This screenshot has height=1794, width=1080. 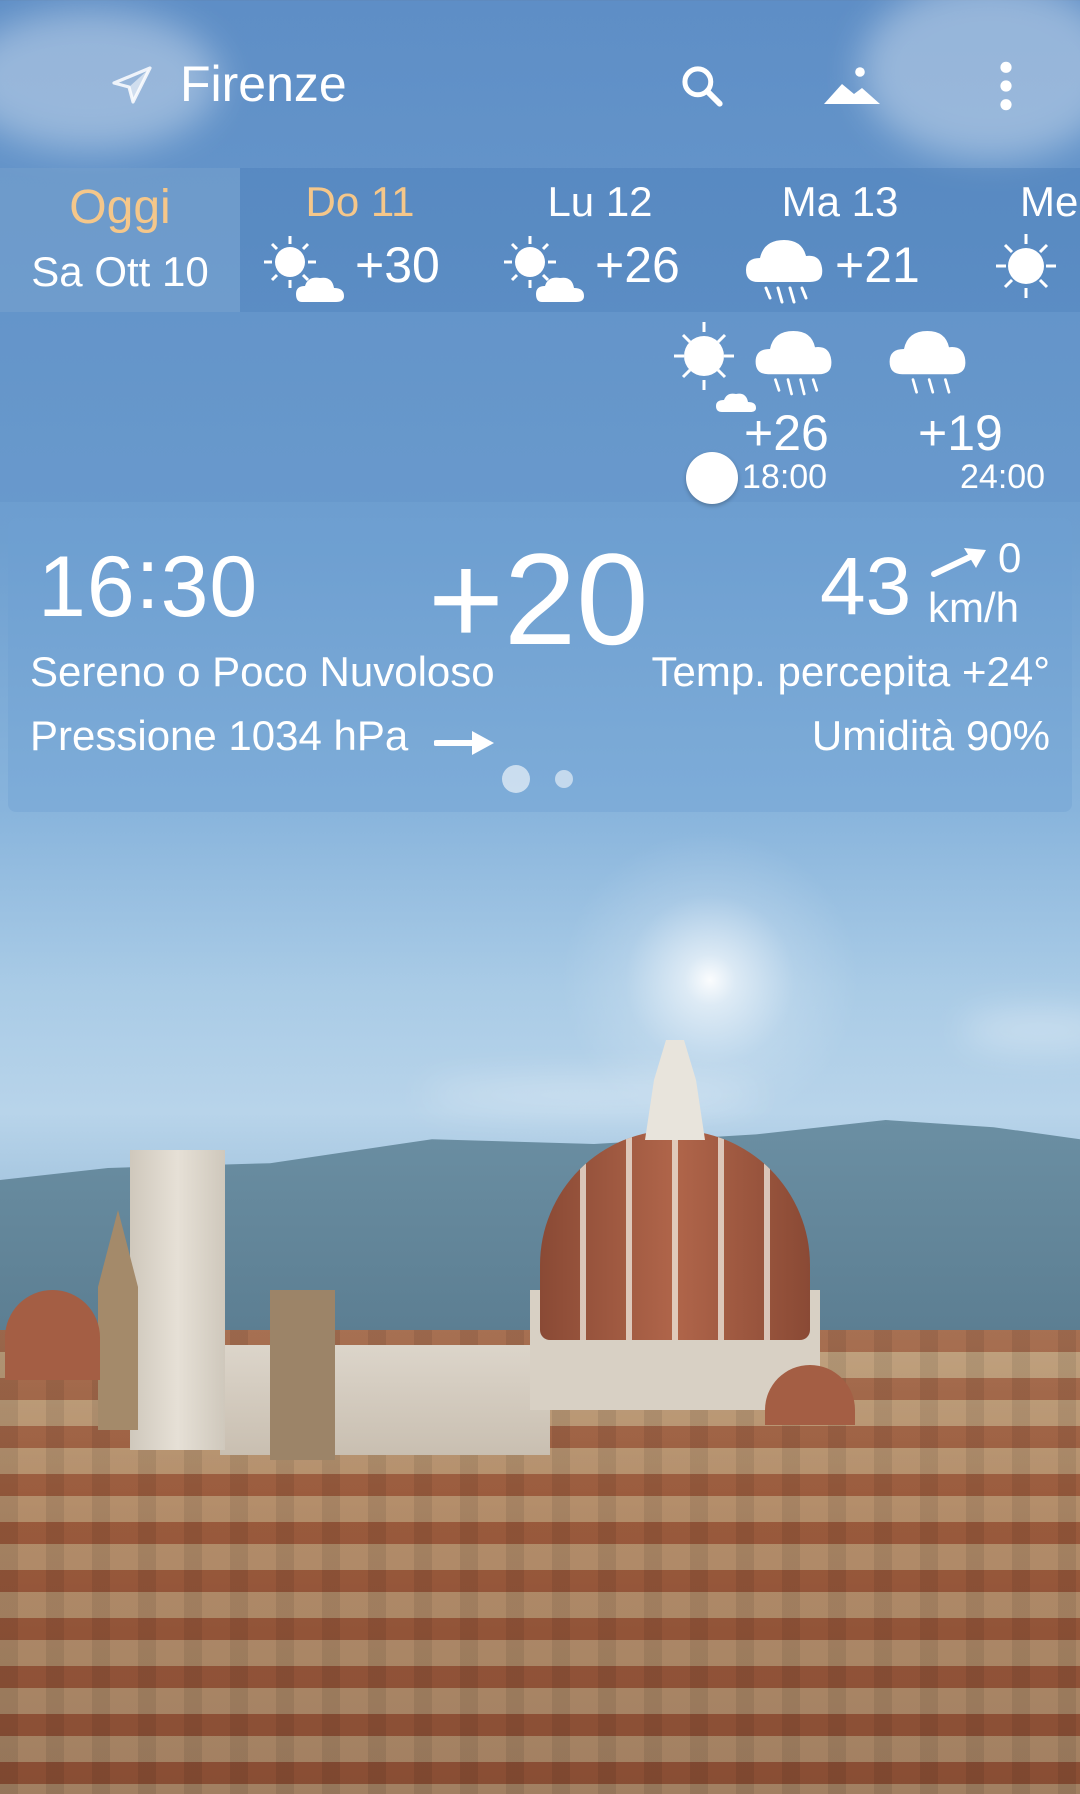 I want to click on search-icon, so click(x=702, y=86).